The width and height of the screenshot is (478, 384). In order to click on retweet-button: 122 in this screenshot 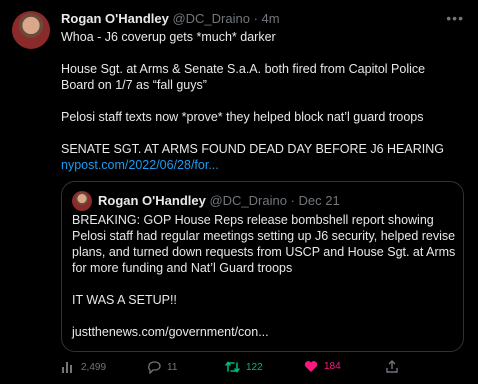, I will do `click(244, 367)`.